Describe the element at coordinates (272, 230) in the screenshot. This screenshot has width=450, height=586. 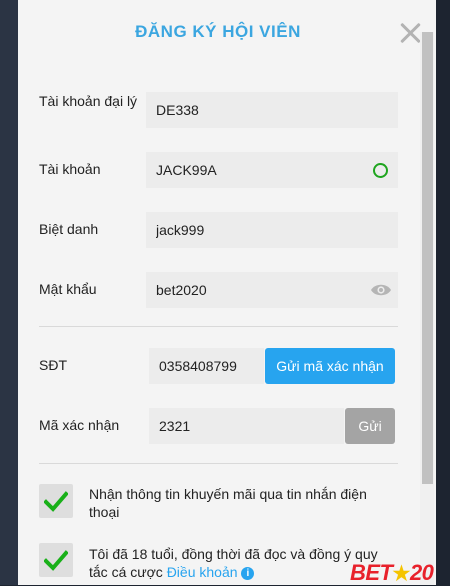
I see `nickname-input` at that location.